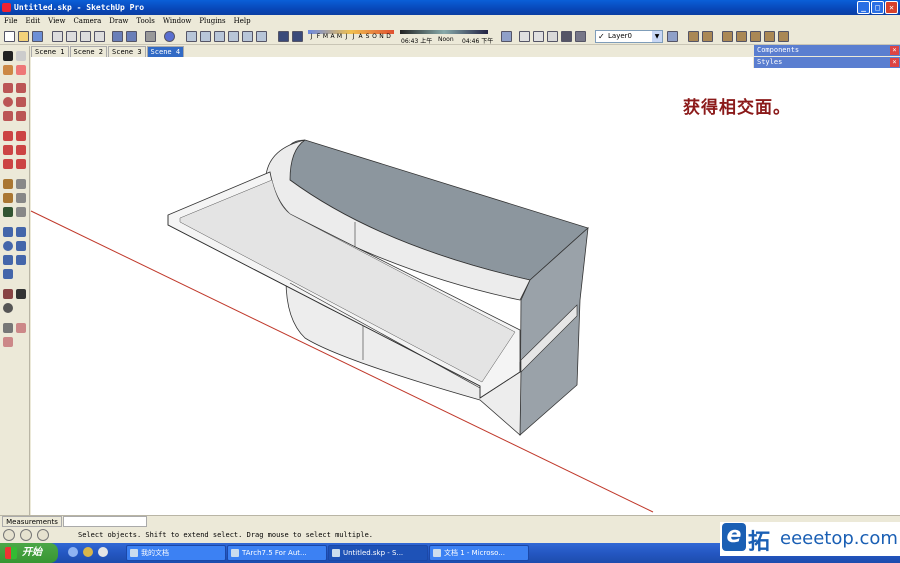  Describe the element at coordinates (629, 36) in the screenshot. I see `layer-dropdown: ✓ Layer0 ▼` at that location.